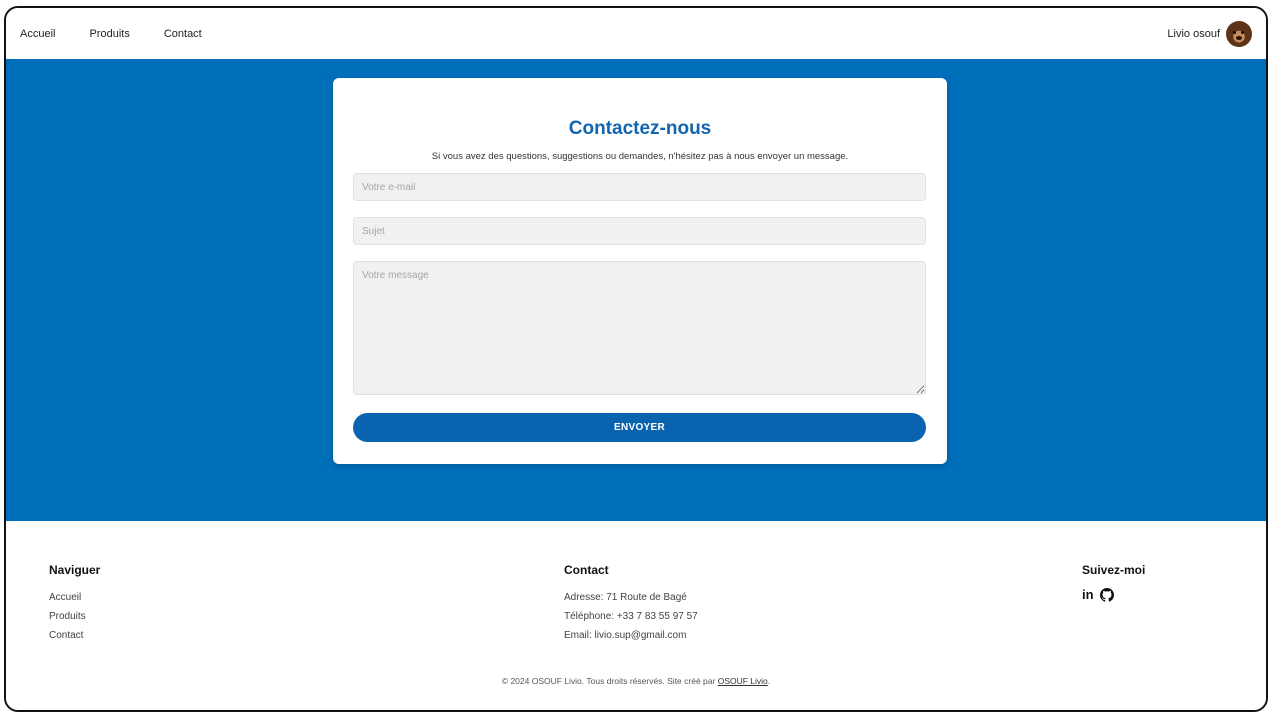  I want to click on copyright-suffix: ., so click(769, 681).